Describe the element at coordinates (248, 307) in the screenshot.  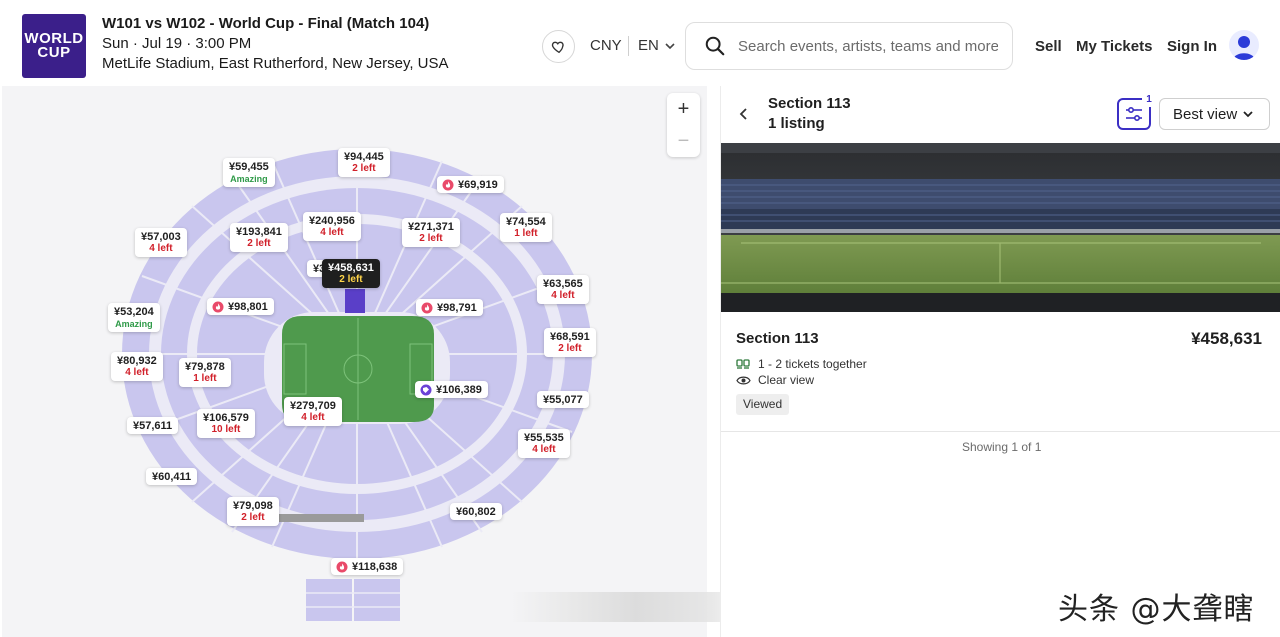
I see `pin-price: ¥98,801` at that location.